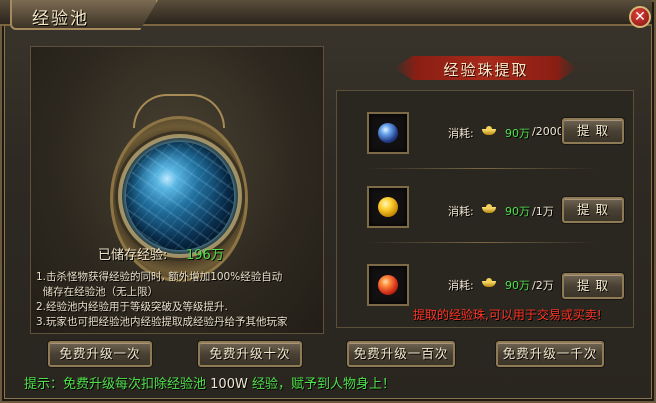 The height and width of the screenshot is (403, 656). Describe the element at coordinates (100, 354) in the screenshot. I see `upgrade-once-button: 免费升级一次` at that location.